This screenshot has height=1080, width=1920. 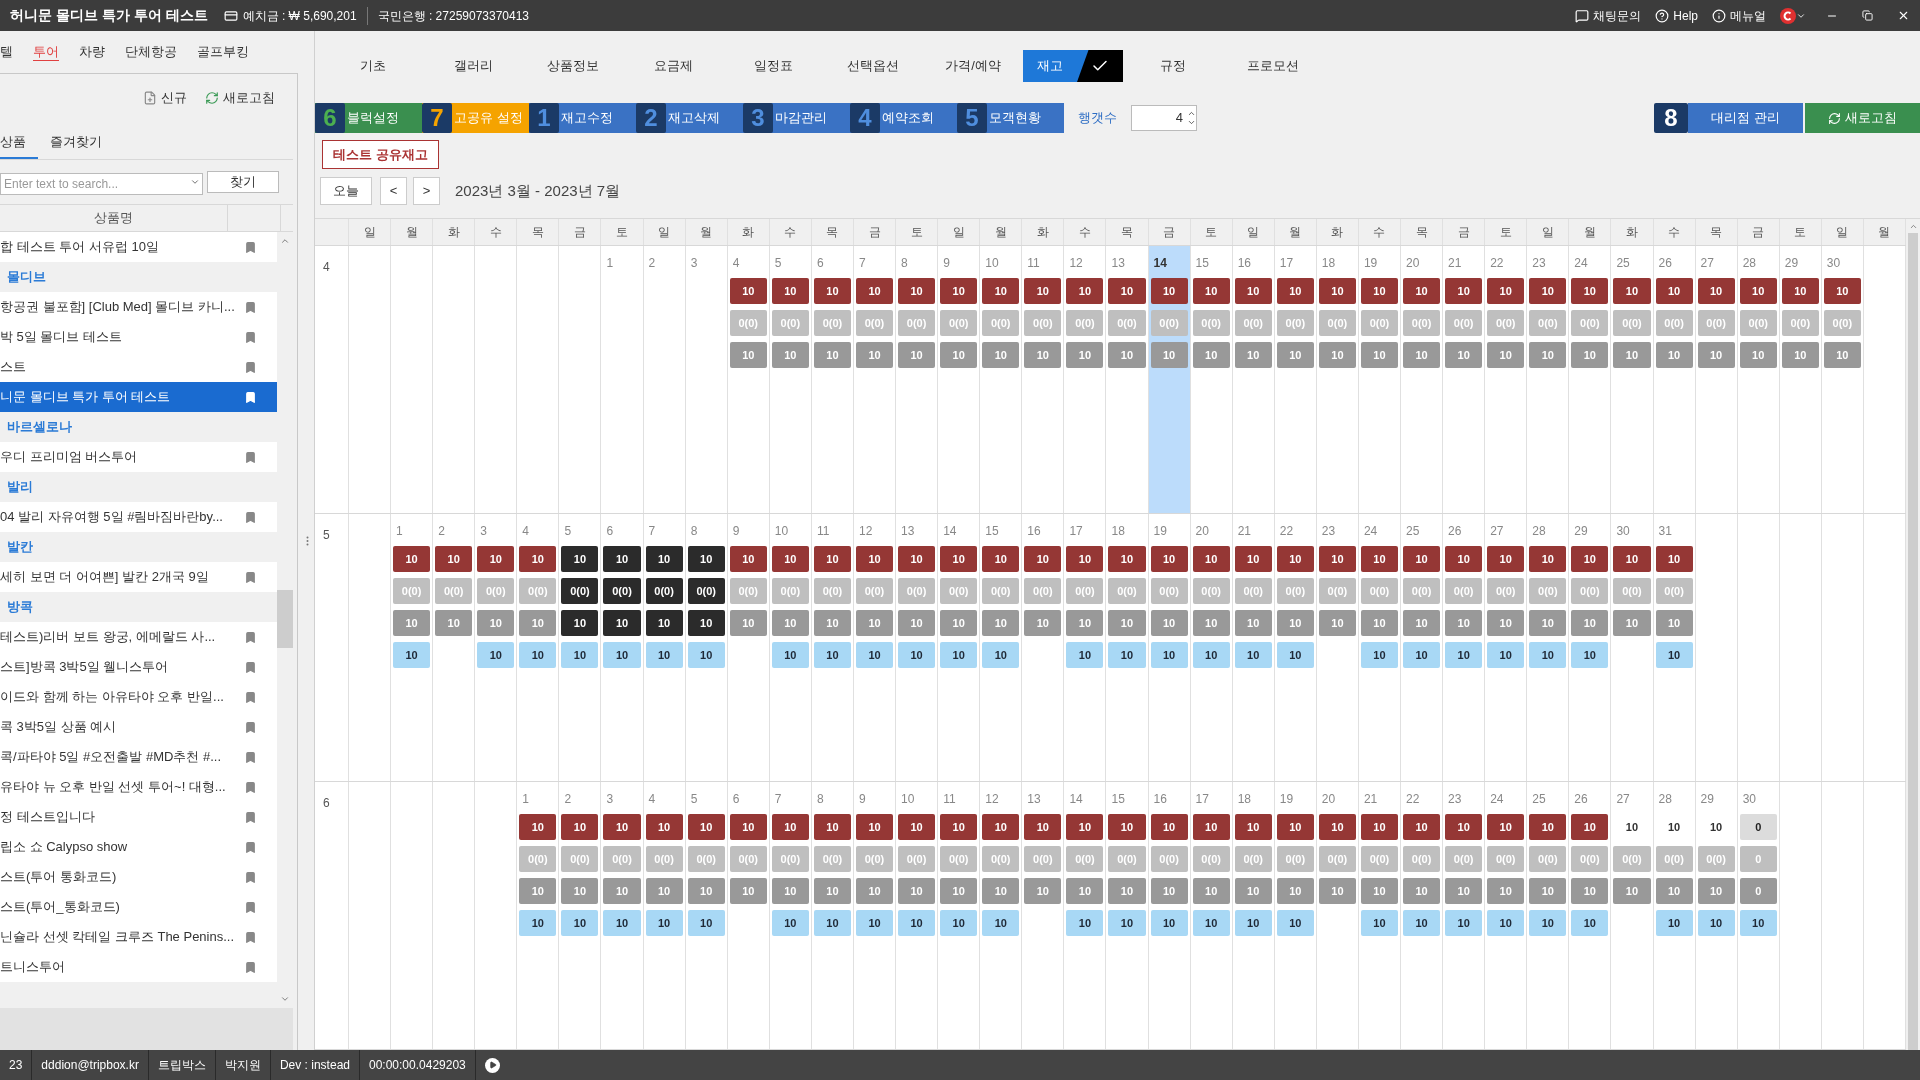 What do you see at coordinates (1548, 647) in the screenshot?
I see `day-cell: 28 10 0(0) 10 10` at bounding box center [1548, 647].